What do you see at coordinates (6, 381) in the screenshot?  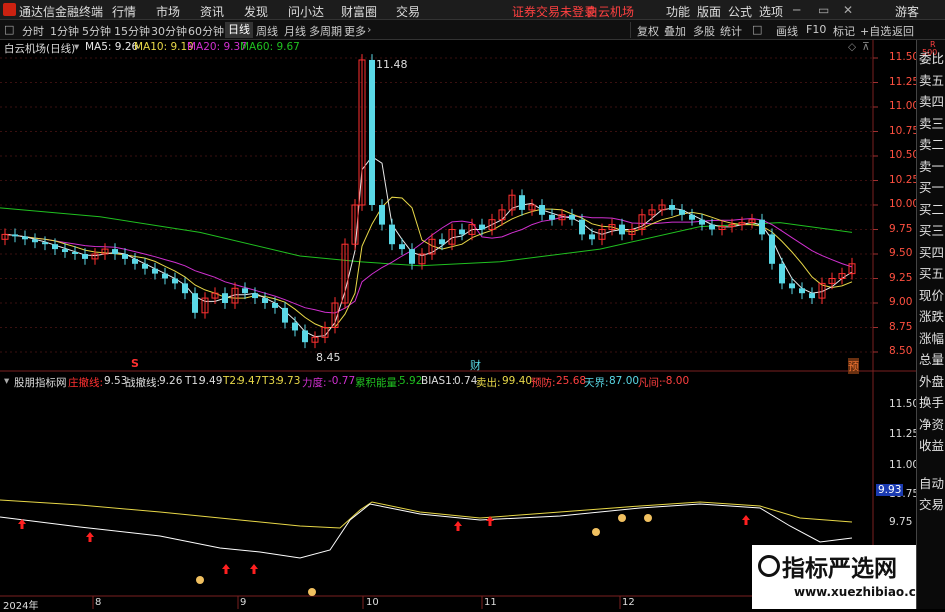 I see `sub-expand-icon: ▾` at bounding box center [6, 381].